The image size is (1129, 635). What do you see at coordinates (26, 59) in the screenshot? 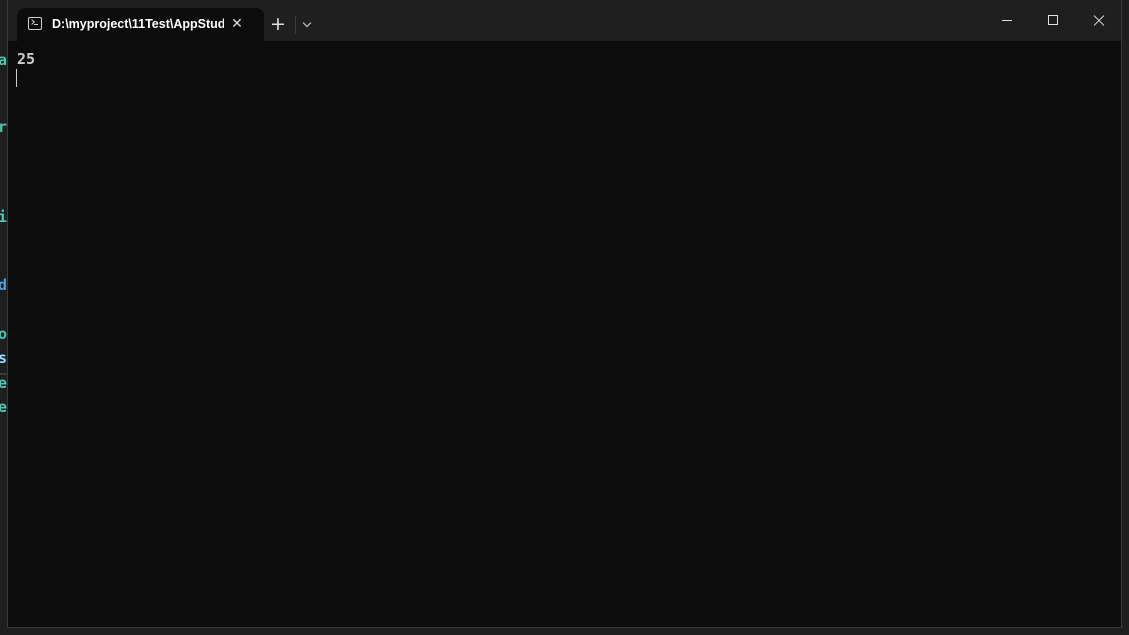
I see `output-line: 25` at bounding box center [26, 59].